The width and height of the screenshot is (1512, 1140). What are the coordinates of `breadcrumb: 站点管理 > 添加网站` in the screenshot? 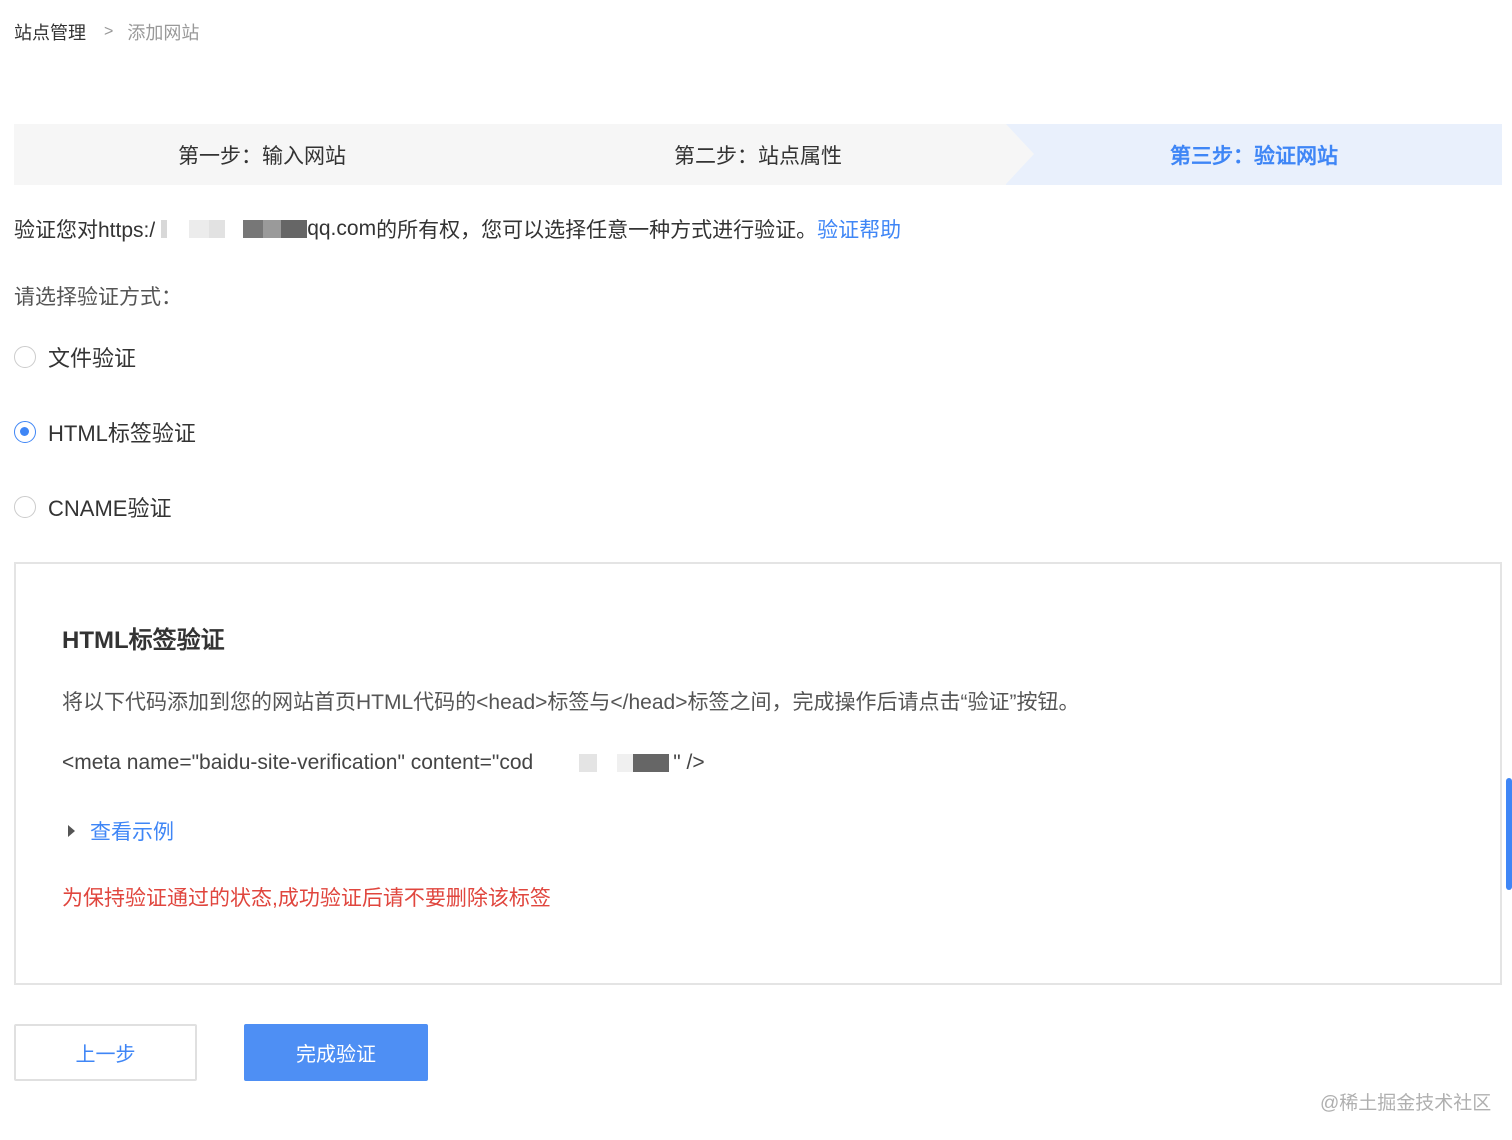 It's located at (106, 32).